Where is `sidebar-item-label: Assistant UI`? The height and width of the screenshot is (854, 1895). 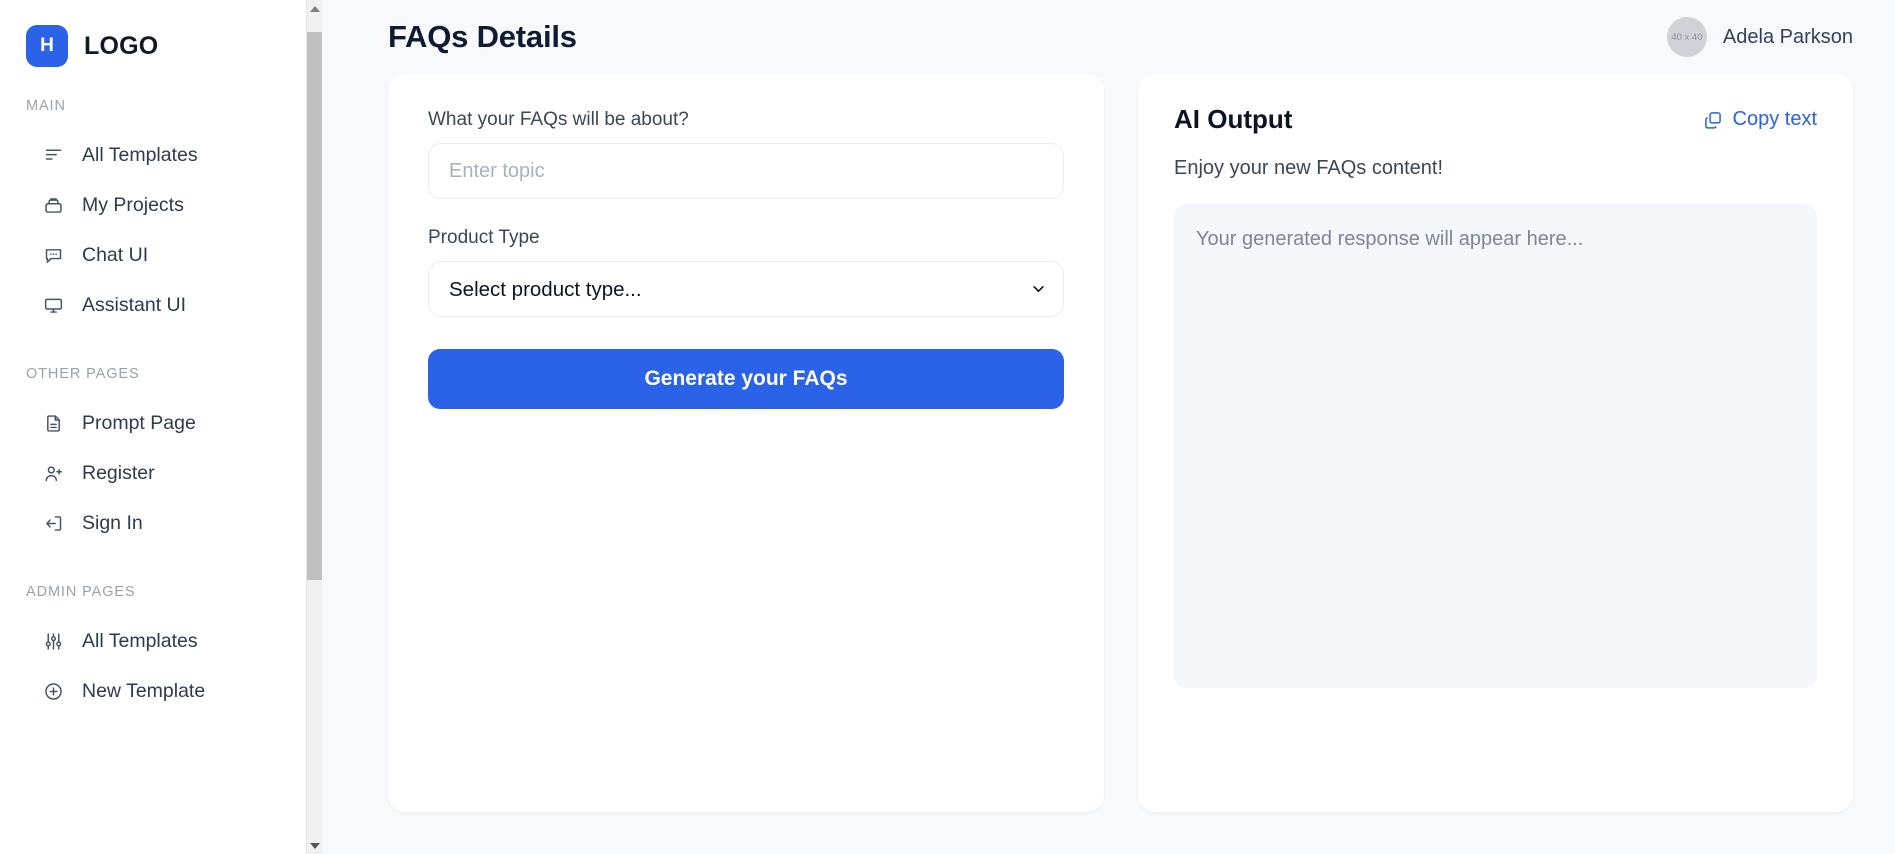 sidebar-item-label: Assistant UI is located at coordinates (134, 304).